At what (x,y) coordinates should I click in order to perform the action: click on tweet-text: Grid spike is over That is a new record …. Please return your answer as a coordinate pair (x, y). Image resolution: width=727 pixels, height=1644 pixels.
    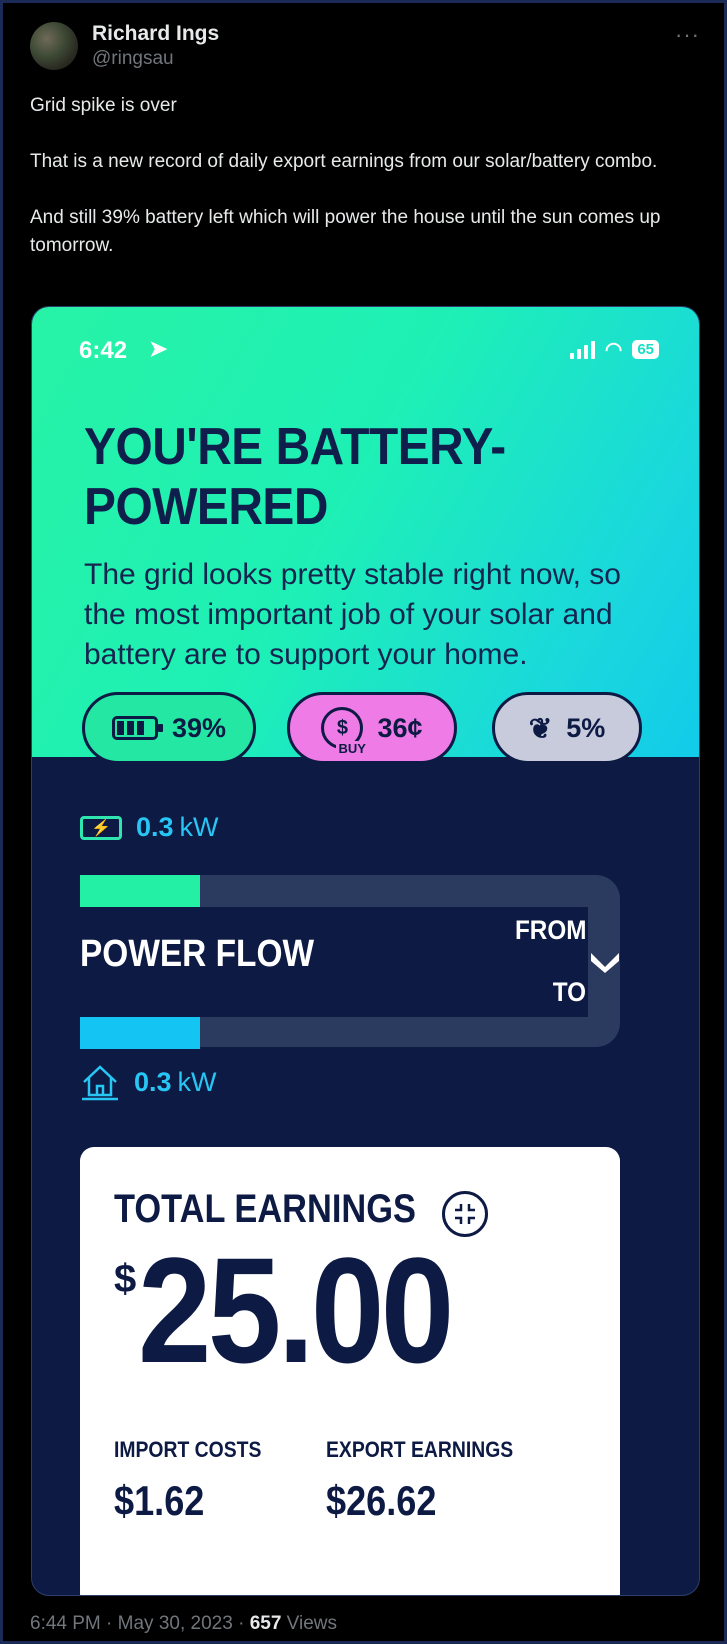
    Looking at the image, I should click on (365, 190).